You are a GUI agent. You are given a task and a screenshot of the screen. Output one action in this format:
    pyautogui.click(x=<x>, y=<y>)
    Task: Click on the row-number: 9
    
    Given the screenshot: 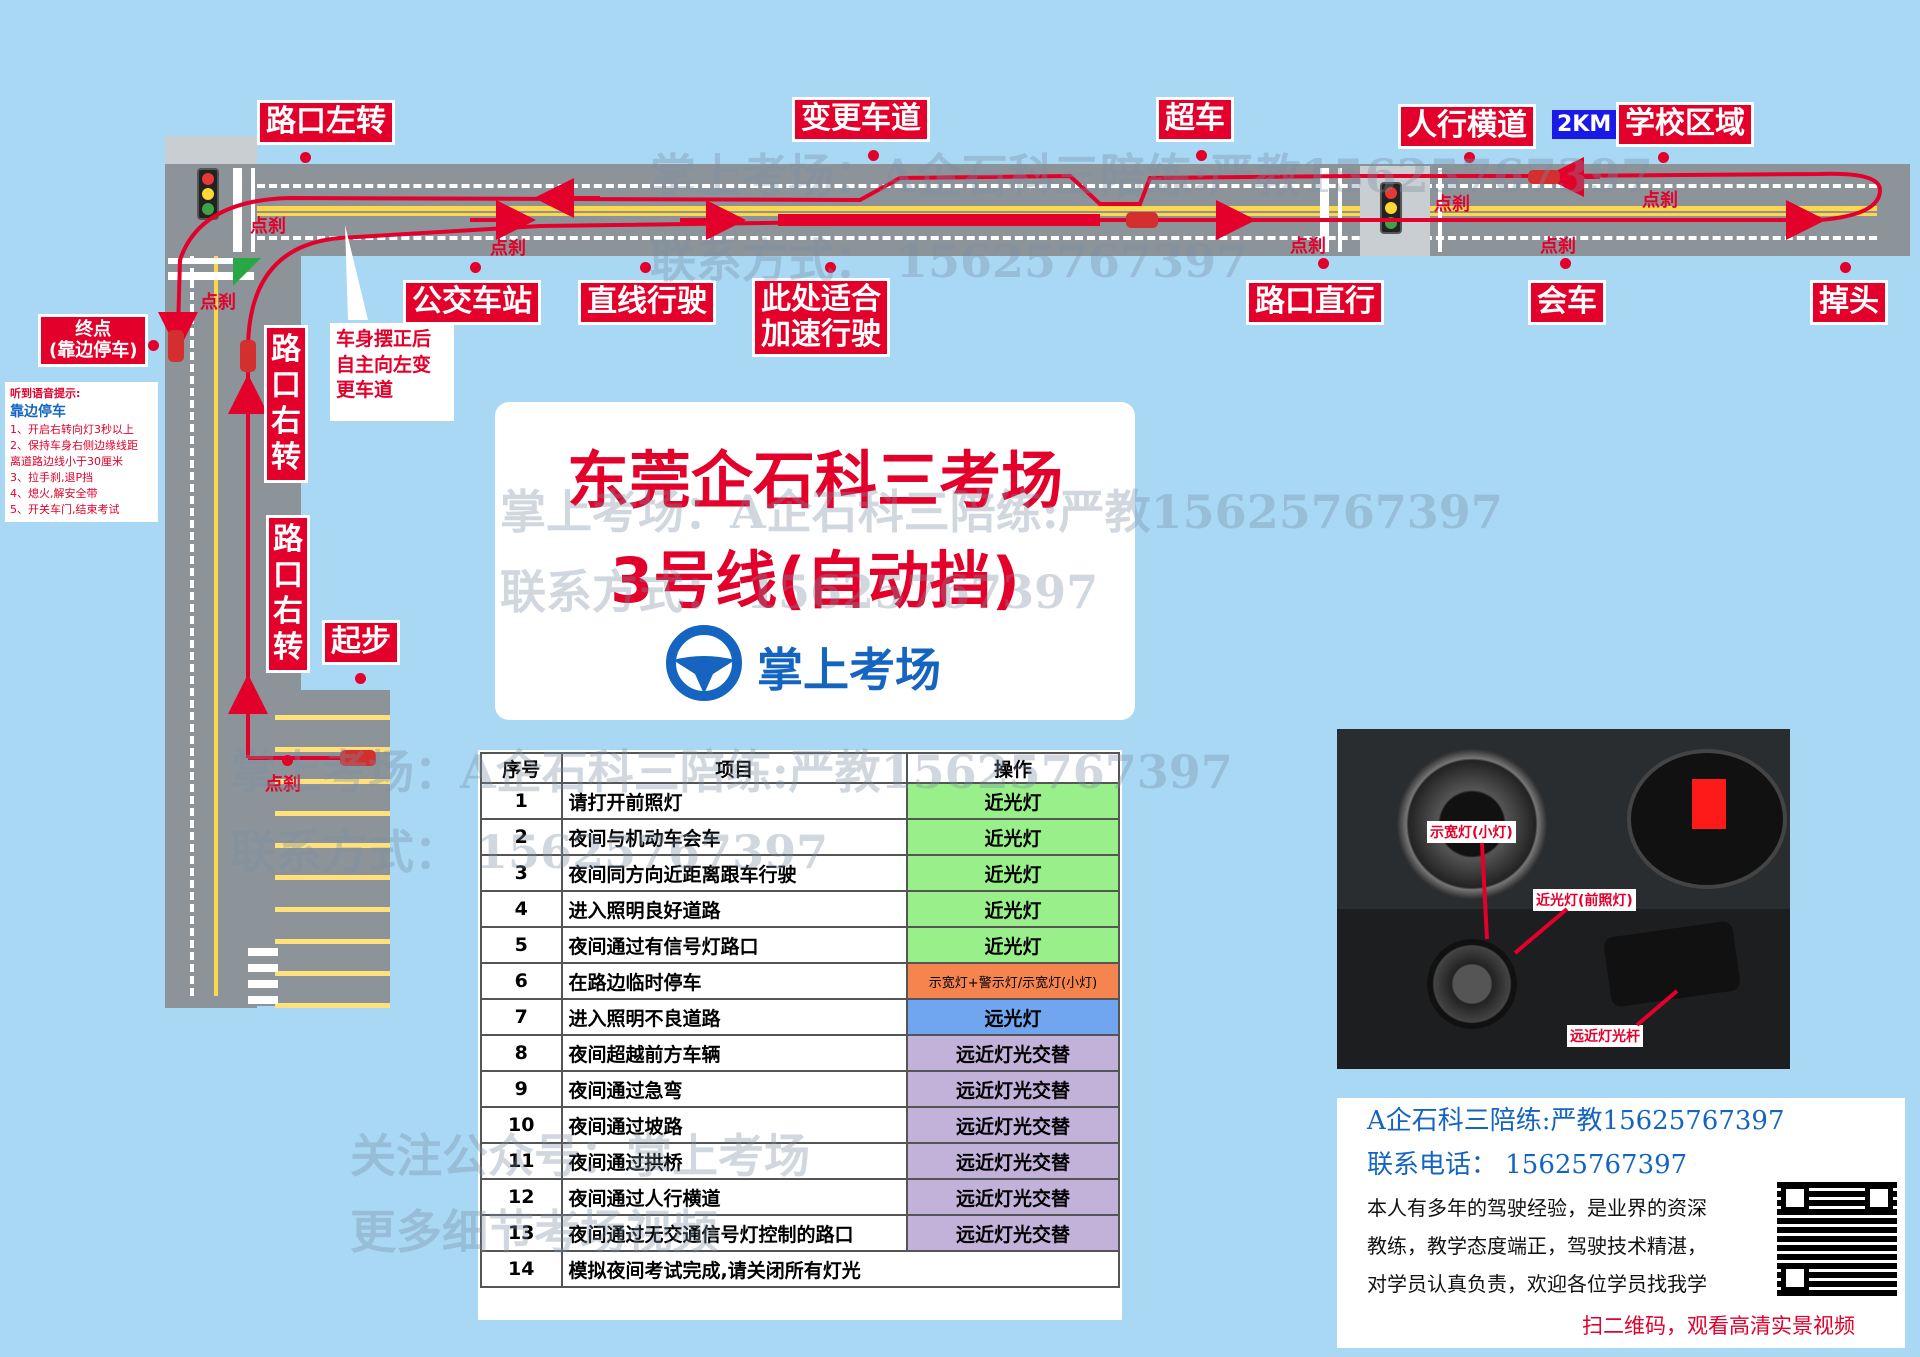 What is the action you would take?
    pyautogui.click(x=521, y=1089)
    